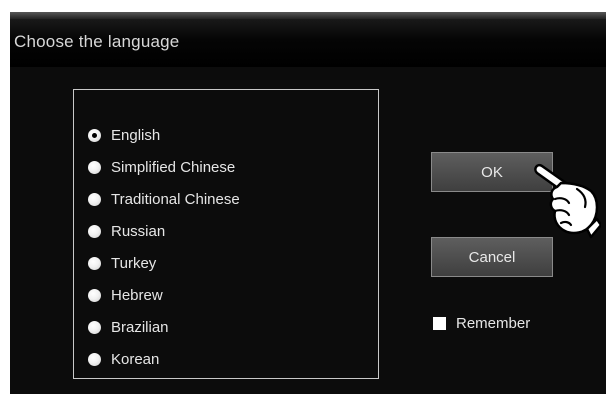 Image resolution: width=606 pixels, height=394 pixels. I want to click on language-label: Russian, so click(138, 231).